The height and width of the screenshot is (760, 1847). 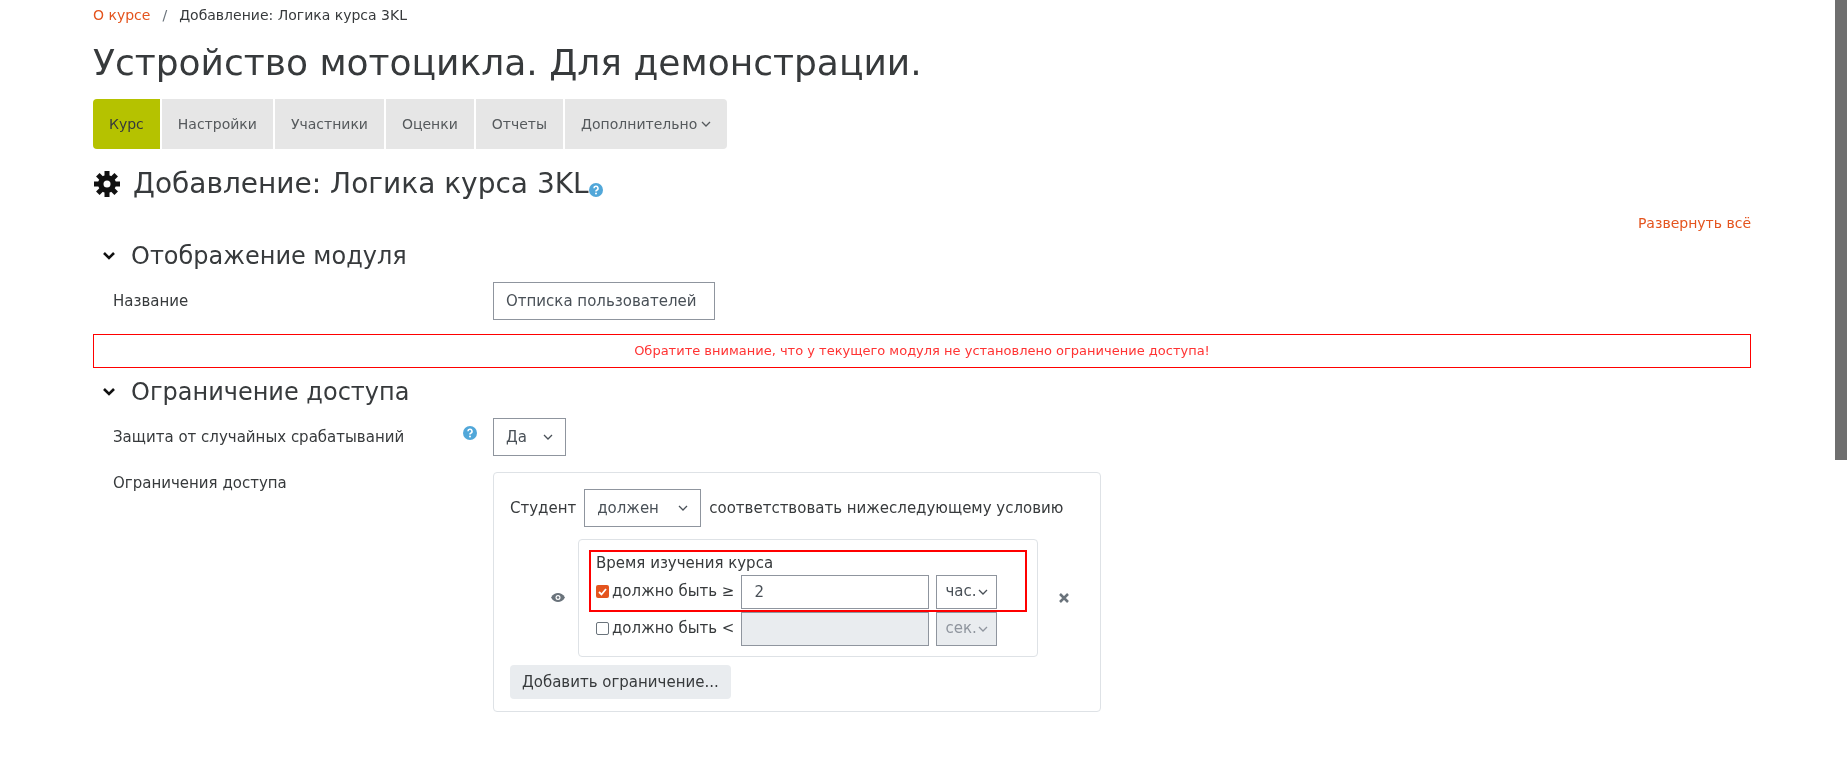 What do you see at coordinates (886, 508) in the screenshot?
I see `condition-text: соответствовать нижеследующему условию` at bounding box center [886, 508].